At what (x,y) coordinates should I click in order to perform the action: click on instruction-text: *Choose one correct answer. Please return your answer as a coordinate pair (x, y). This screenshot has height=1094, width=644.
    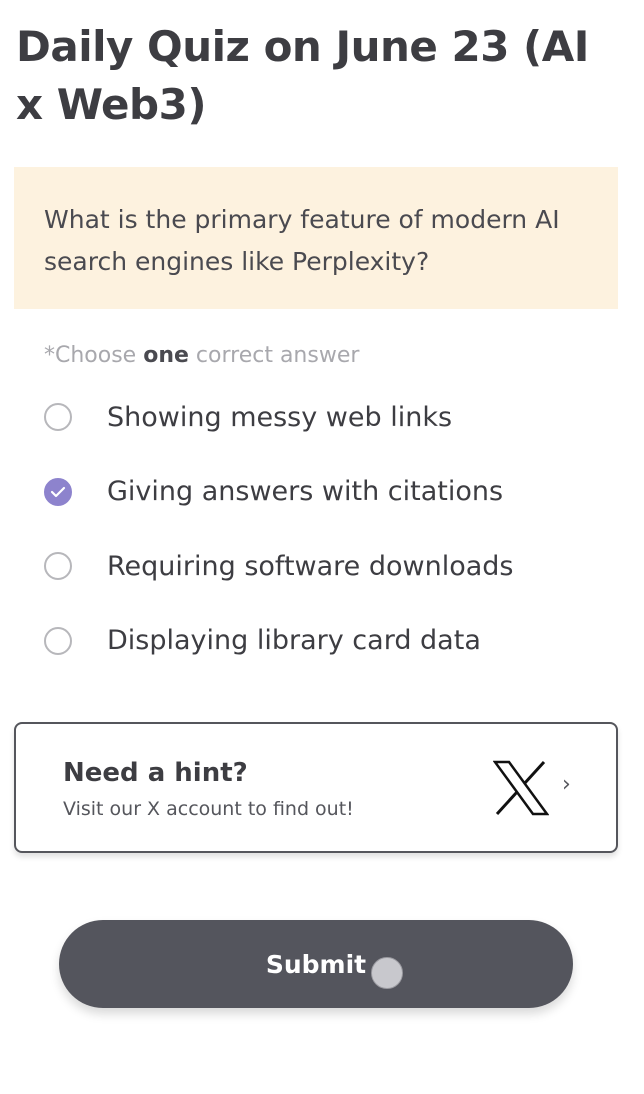
    Looking at the image, I should click on (201, 355).